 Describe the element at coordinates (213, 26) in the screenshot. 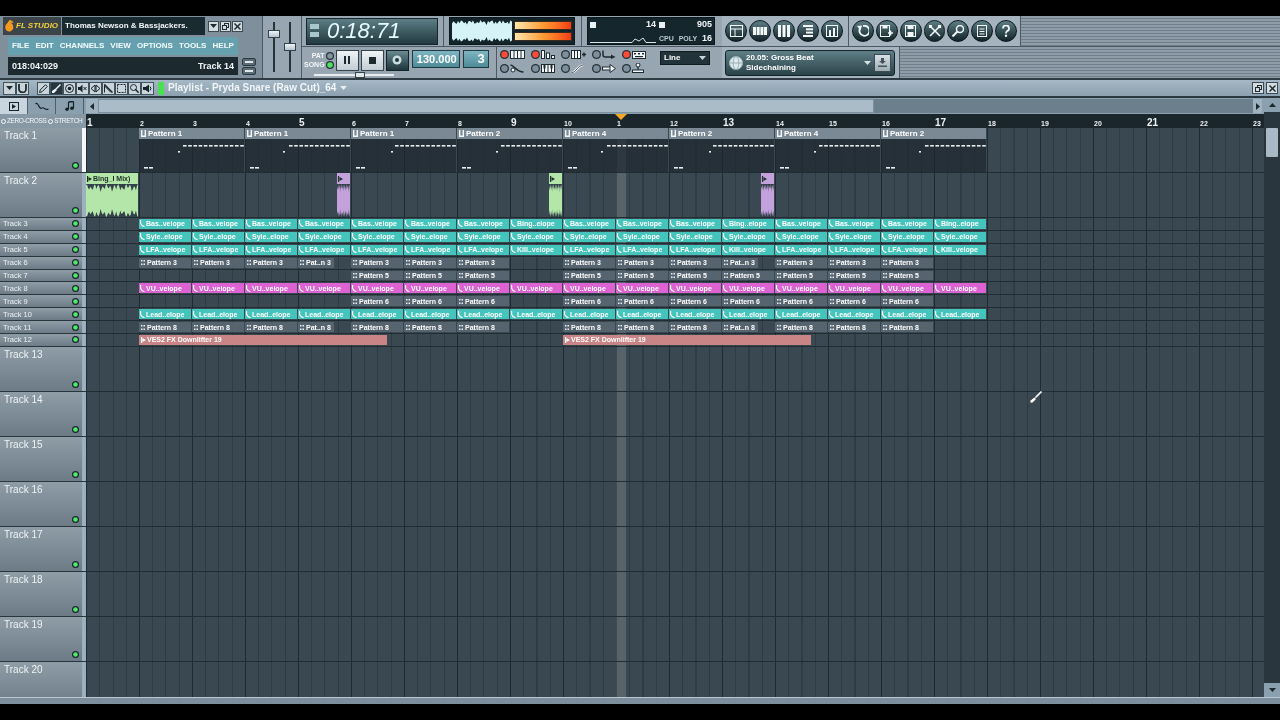

I see `window-menu-button` at that location.